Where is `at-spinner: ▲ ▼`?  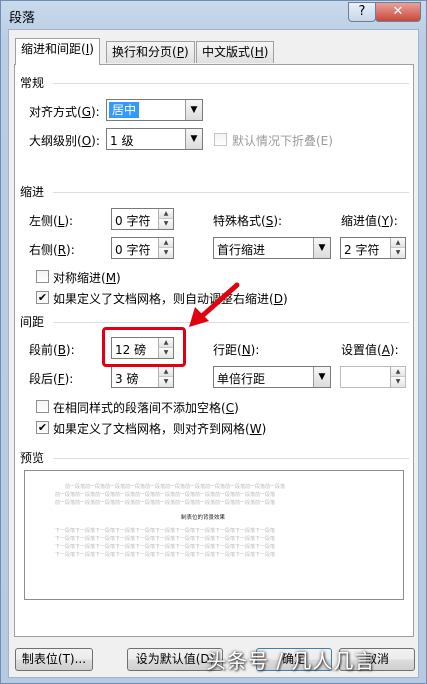 at-spinner: ▲ ▼ is located at coordinates (373, 377).